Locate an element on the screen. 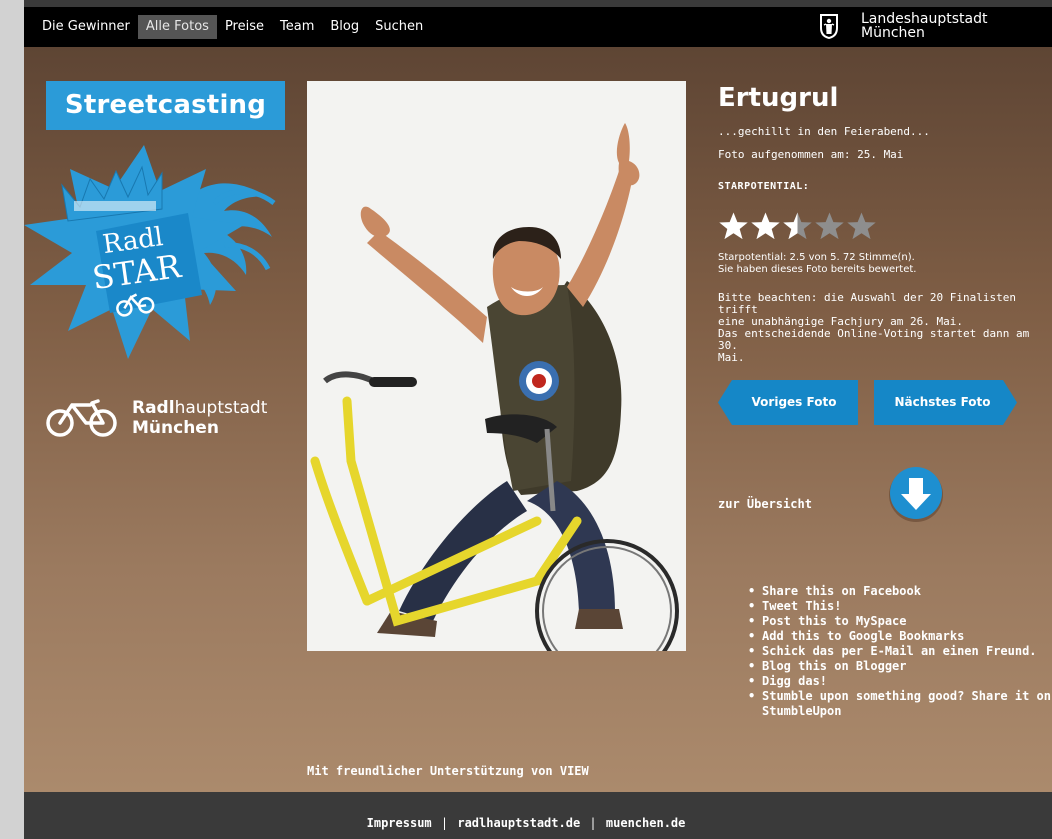 The height and width of the screenshot is (839, 1052). arrow-down-icon is located at coordinates (916, 494).